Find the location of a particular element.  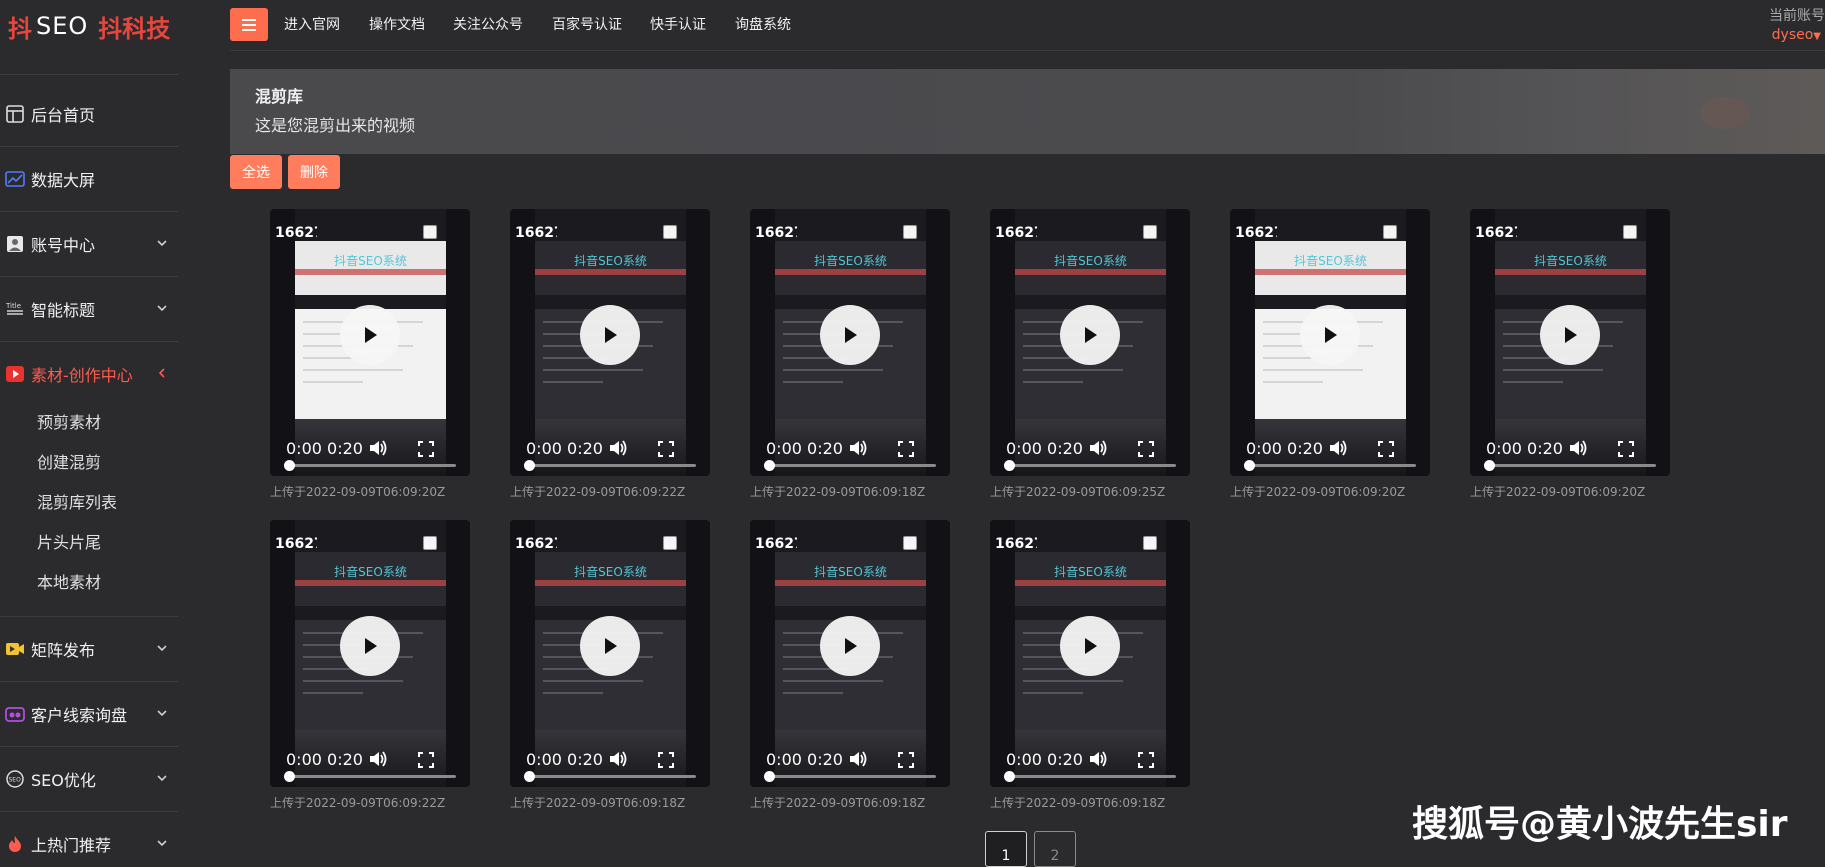

nav-link-baijiahao: 百家号认证 is located at coordinates (587, 24).